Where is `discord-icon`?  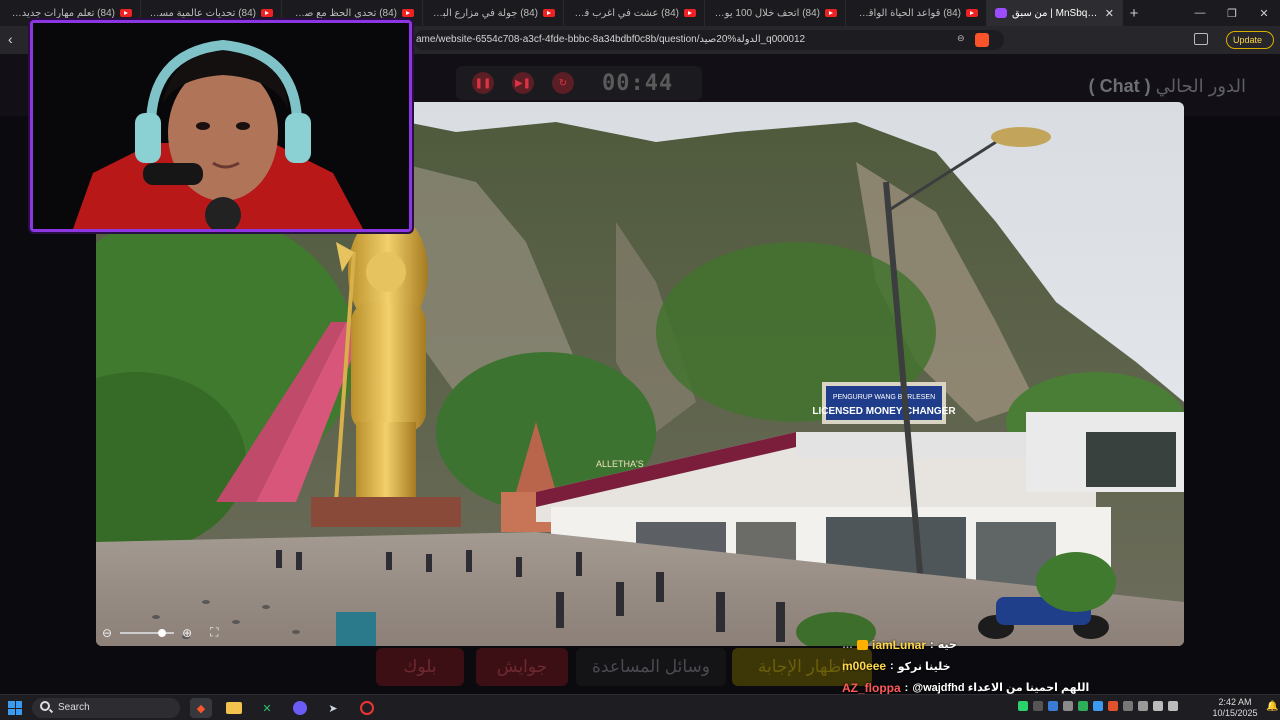 discord-icon is located at coordinates (300, 708).